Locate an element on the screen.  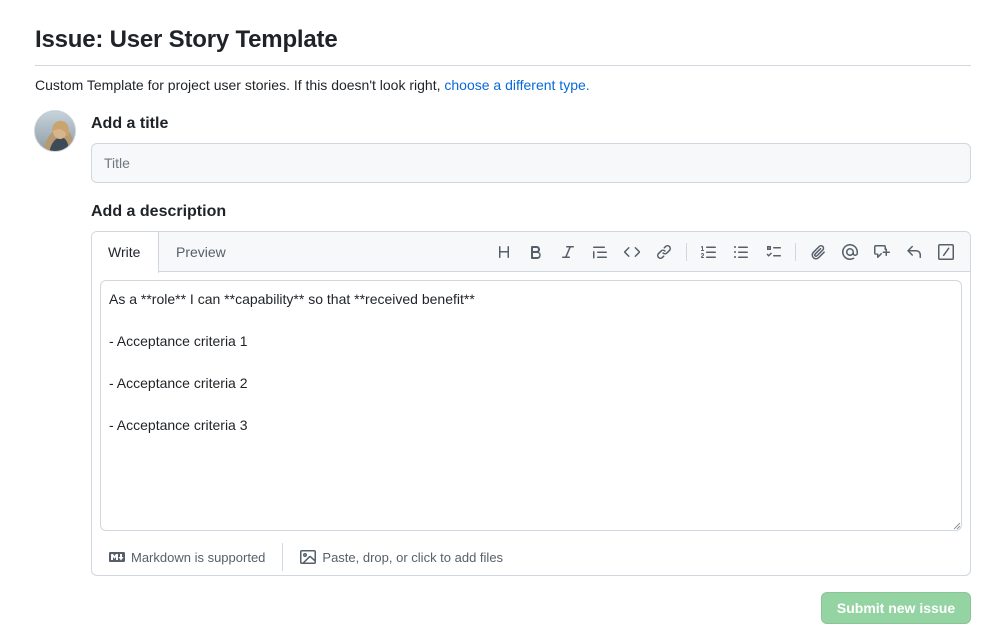
editor-header: Write Preview is located at coordinates (531, 252).